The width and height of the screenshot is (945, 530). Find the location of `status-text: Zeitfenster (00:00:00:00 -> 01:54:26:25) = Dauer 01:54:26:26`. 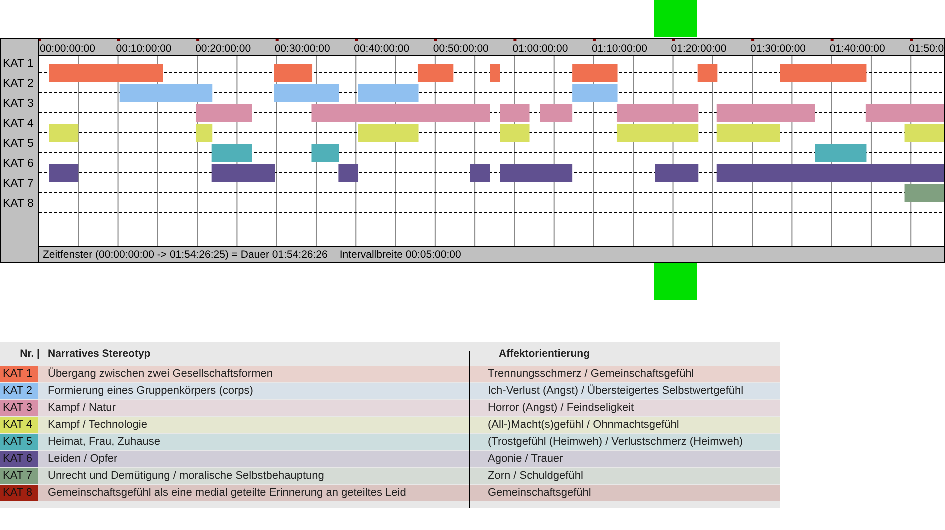

status-text: Zeitfenster (00:00:00:00 -> 01:54:26:25) = Dauer 01:54:26:26 is located at coordinates (185, 255).